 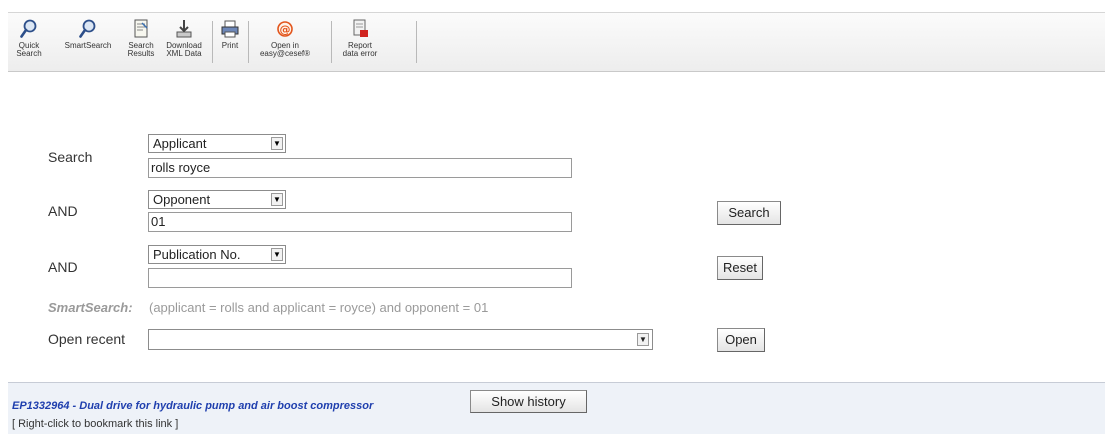 What do you see at coordinates (217, 143) in the screenshot?
I see `field-select-1: Applicant ▼` at bounding box center [217, 143].